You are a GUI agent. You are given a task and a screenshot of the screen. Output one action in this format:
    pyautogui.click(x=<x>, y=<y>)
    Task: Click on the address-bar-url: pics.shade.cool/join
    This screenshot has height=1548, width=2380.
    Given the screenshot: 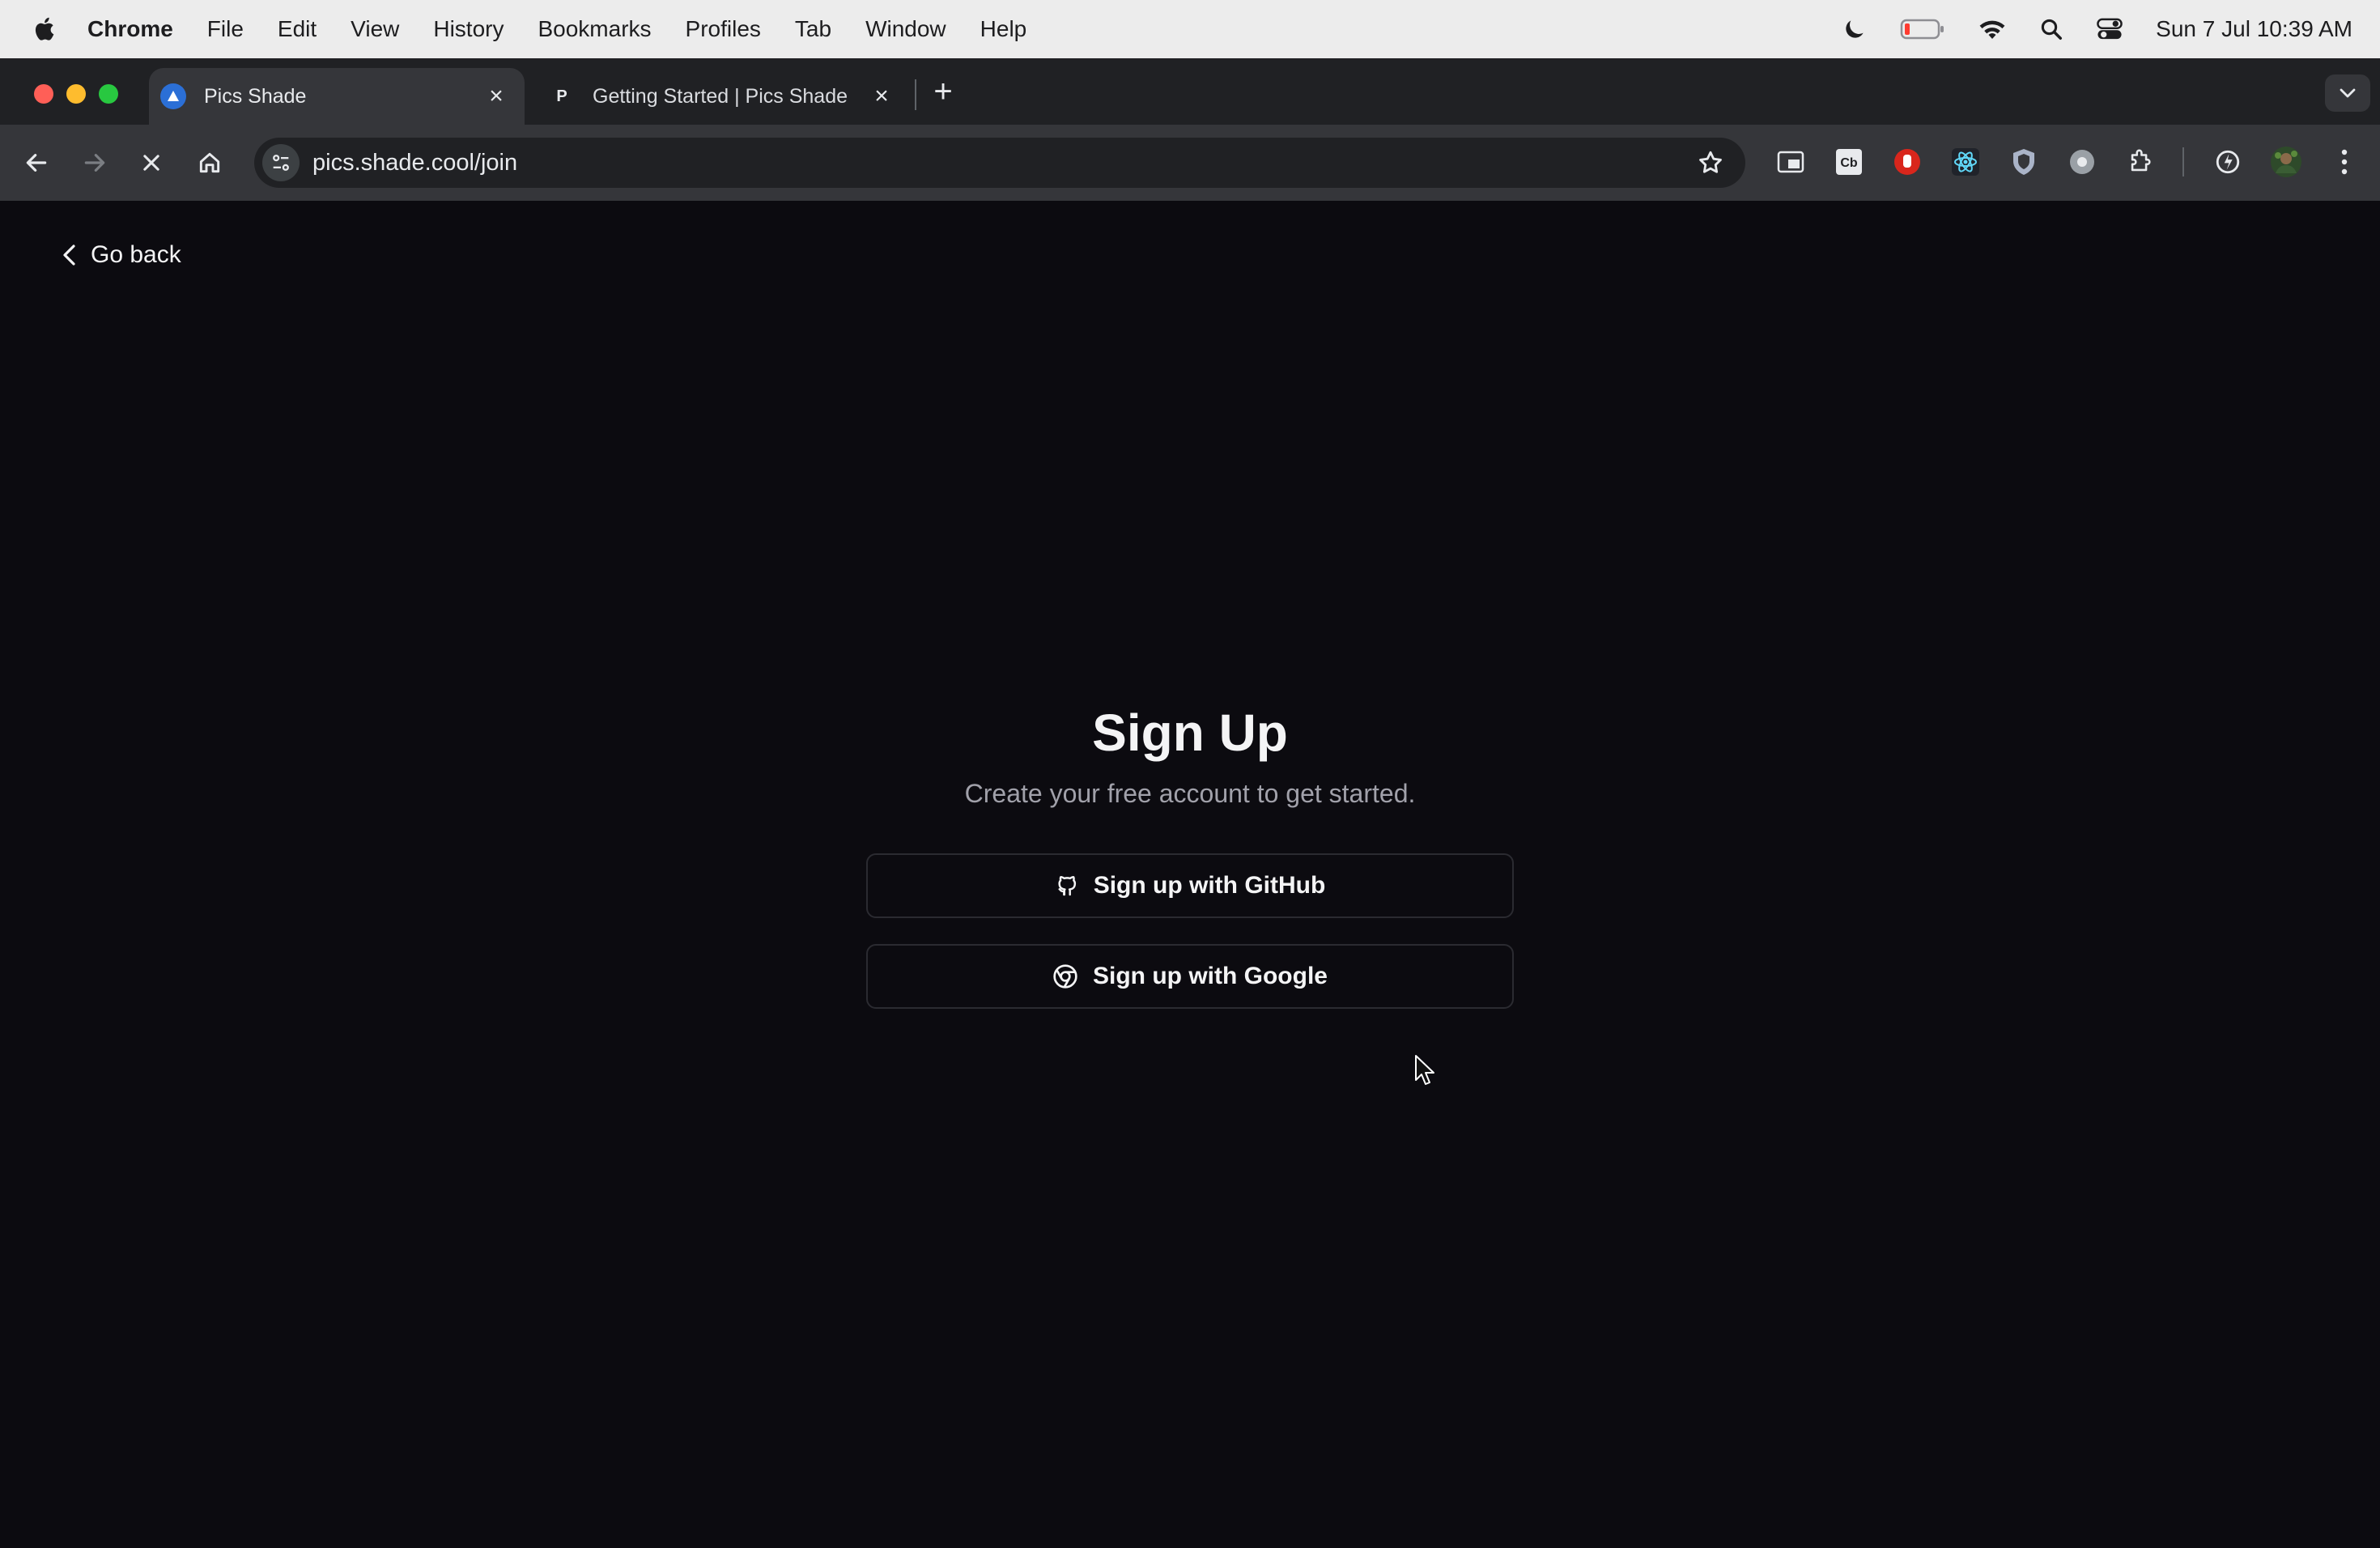 What is the action you would take?
    pyautogui.click(x=414, y=163)
    